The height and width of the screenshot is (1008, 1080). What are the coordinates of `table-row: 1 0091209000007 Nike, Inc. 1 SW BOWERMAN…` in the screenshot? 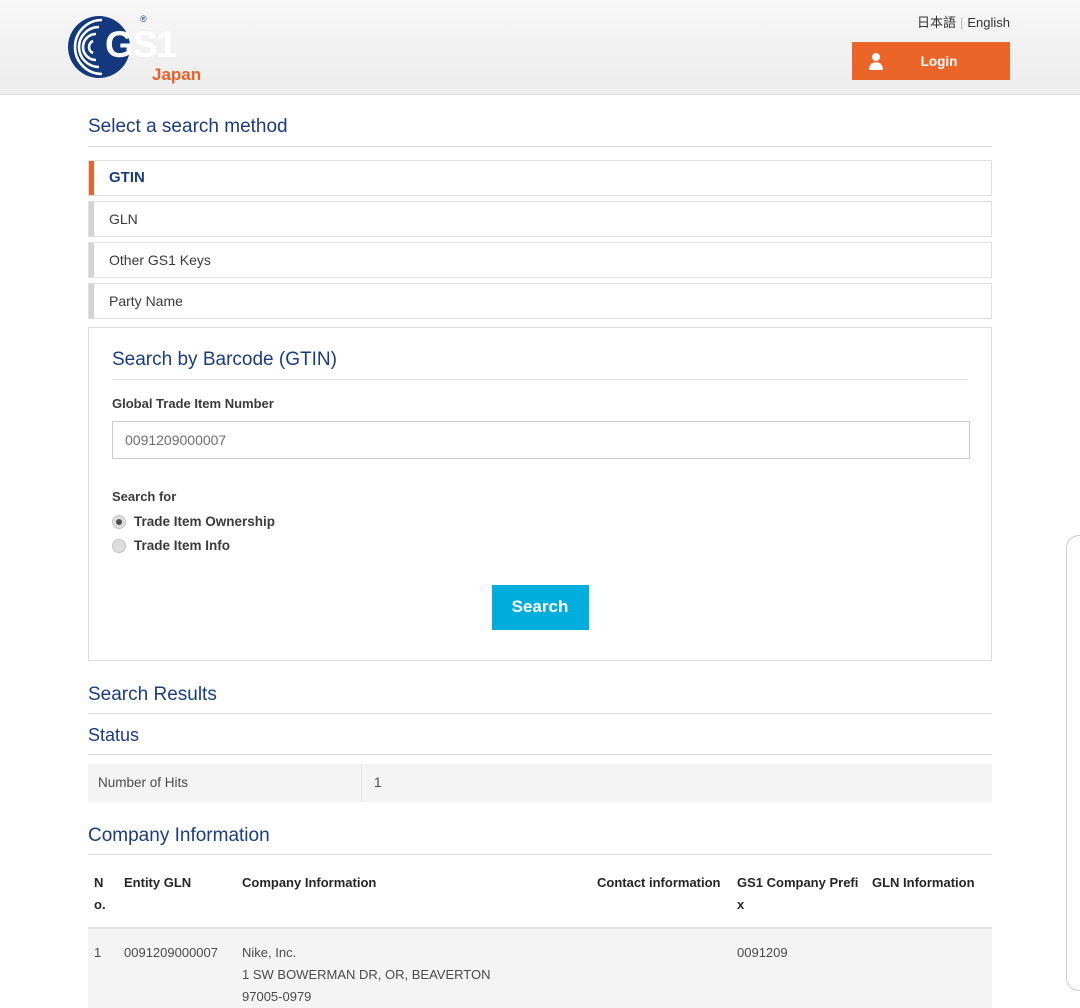 It's located at (540, 968).